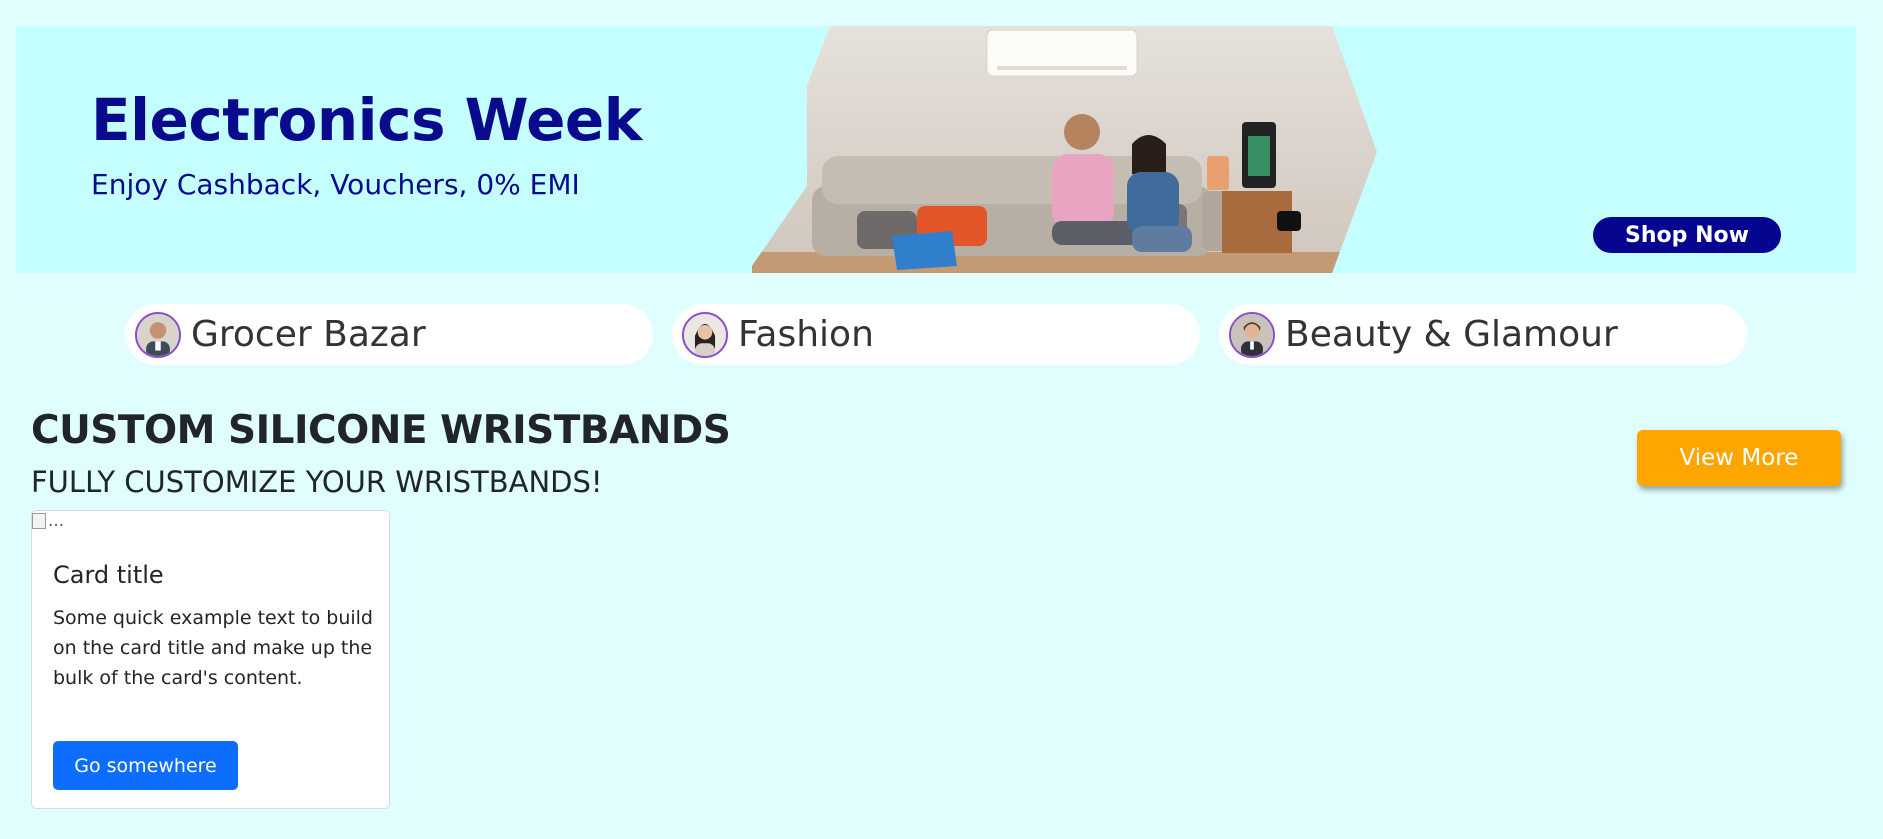  Describe the element at coordinates (705, 334) in the screenshot. I see `avatar-woman-icon` at that location.